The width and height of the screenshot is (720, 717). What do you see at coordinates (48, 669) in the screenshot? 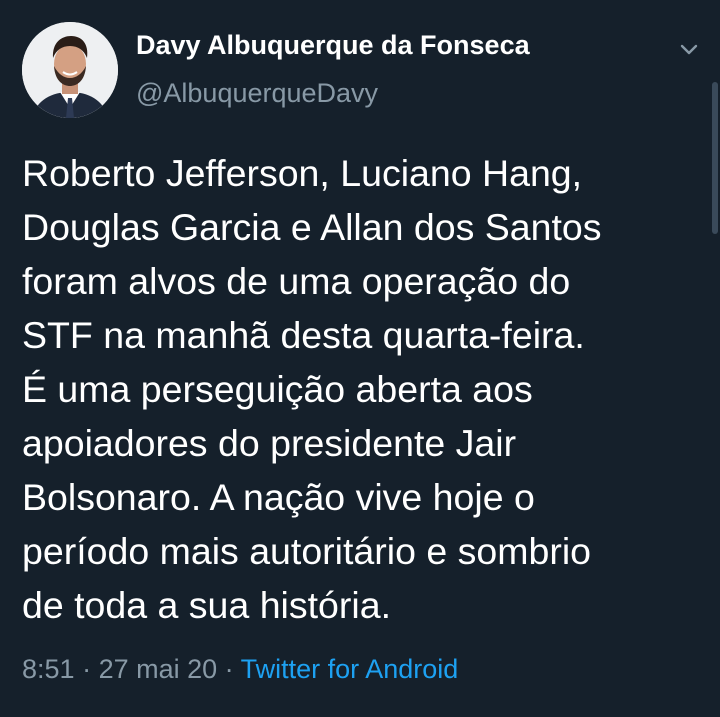
I see `tweet-time: 8:51` at bounding box center [48, 669].